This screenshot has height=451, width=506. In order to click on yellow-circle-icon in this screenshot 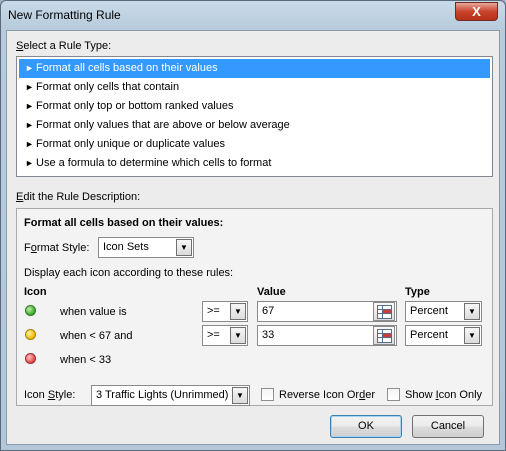, I will do `click(30, 334)`.